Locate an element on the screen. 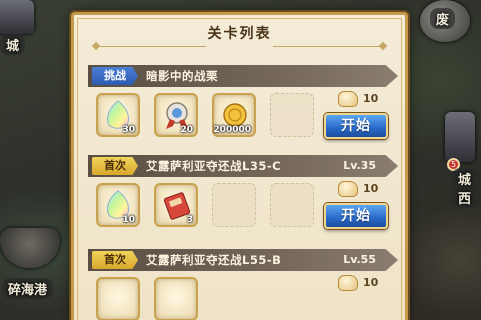  west-city-map-icon is located at coordinates (460, 137).